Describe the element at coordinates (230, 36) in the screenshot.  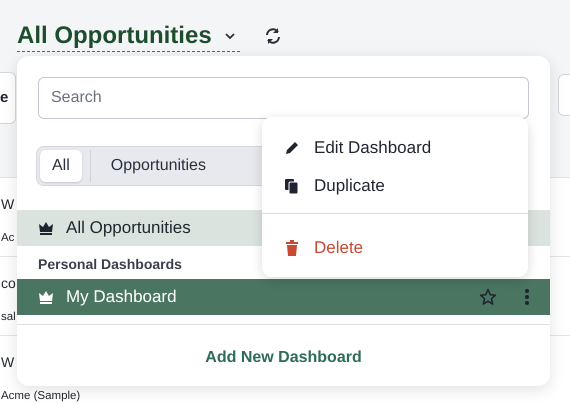
I see `chevron-down-icon` at that location.